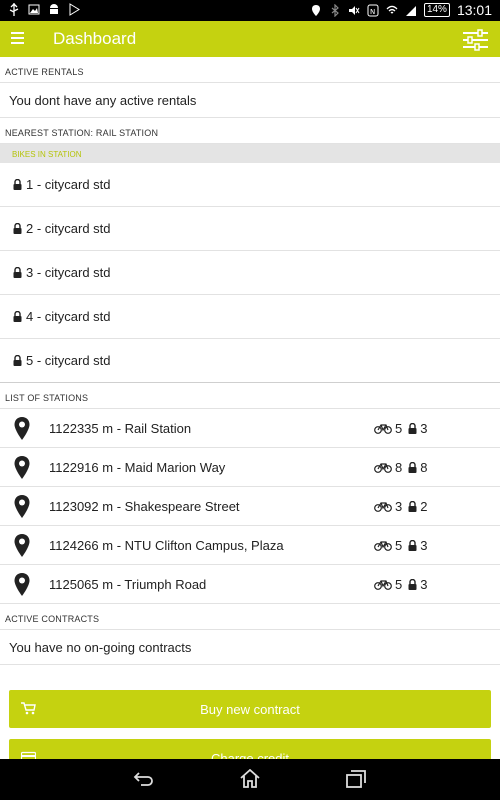  Describe the element at coordinates (74, 9) in the screenshot. I see `play-store-icon` at that location.